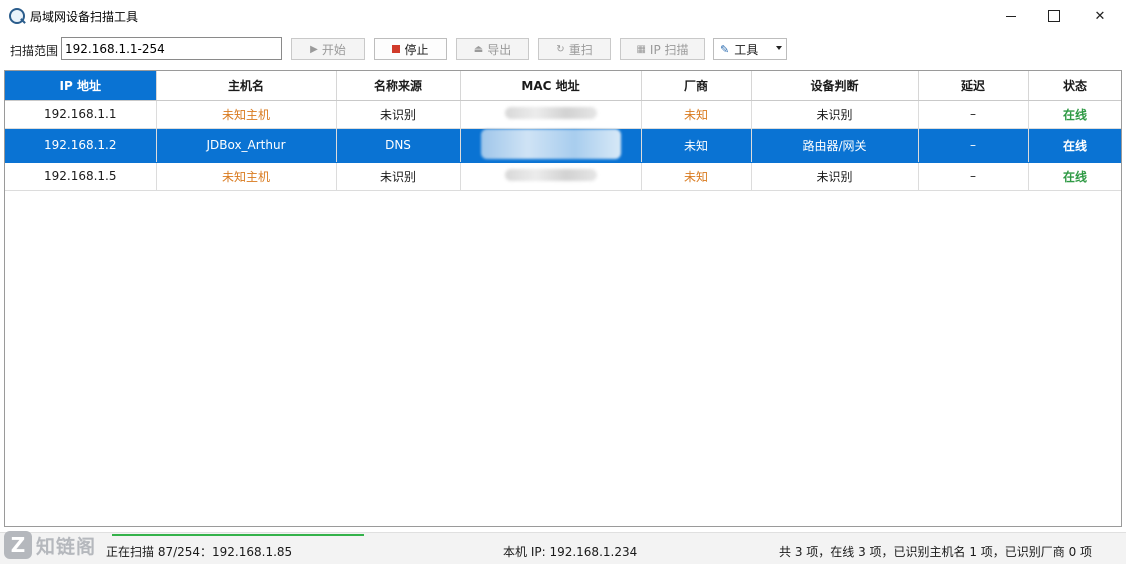 Image resolution: width=1126 pixels, height=564 pixels. Describe the element at coordinates (973, 86) in the screenshot. I see `column-header-latency: 延迟` at that location.